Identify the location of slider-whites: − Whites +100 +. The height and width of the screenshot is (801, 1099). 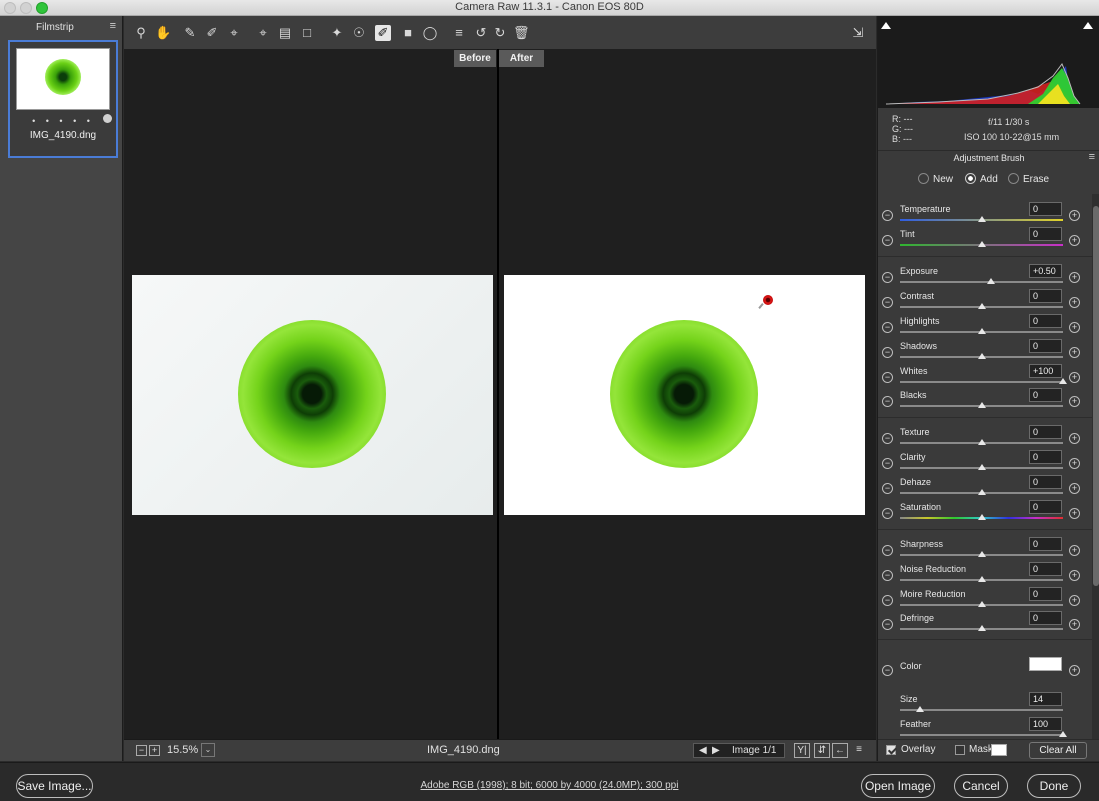
(985, 376).